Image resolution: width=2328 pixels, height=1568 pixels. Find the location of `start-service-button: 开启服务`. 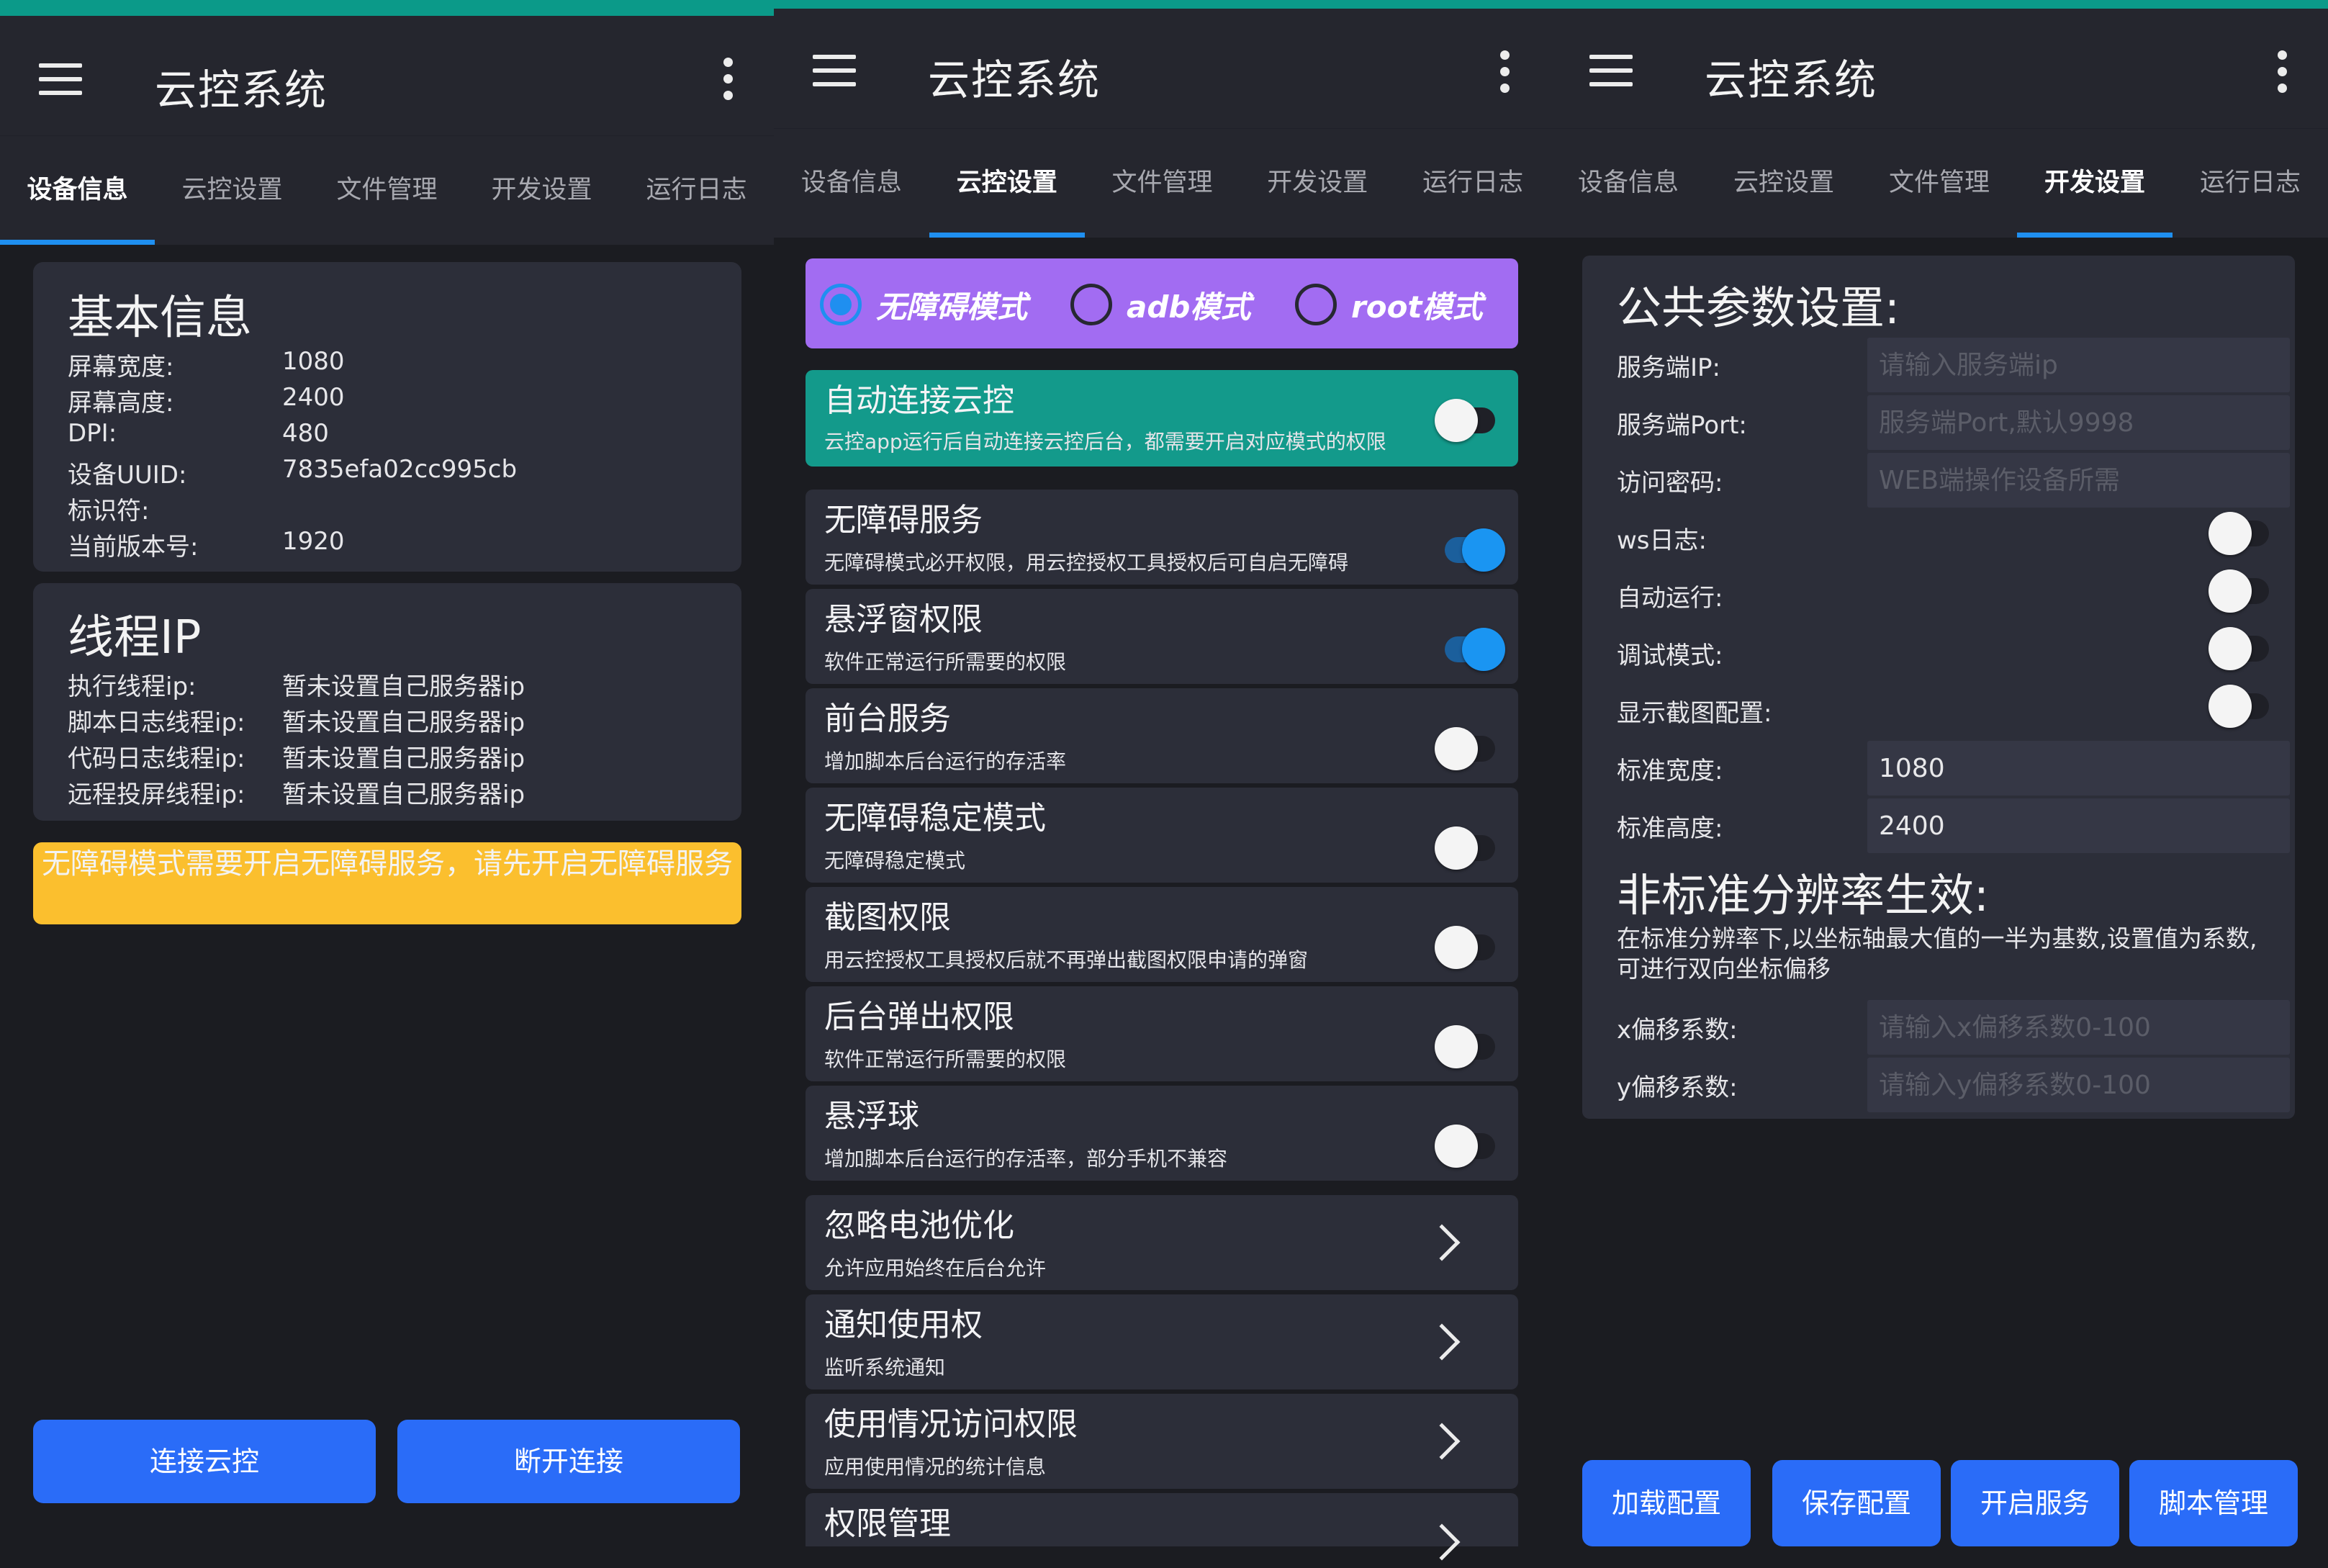

start-service-button: 开启服务 is located at coordinates (2035, 1503).